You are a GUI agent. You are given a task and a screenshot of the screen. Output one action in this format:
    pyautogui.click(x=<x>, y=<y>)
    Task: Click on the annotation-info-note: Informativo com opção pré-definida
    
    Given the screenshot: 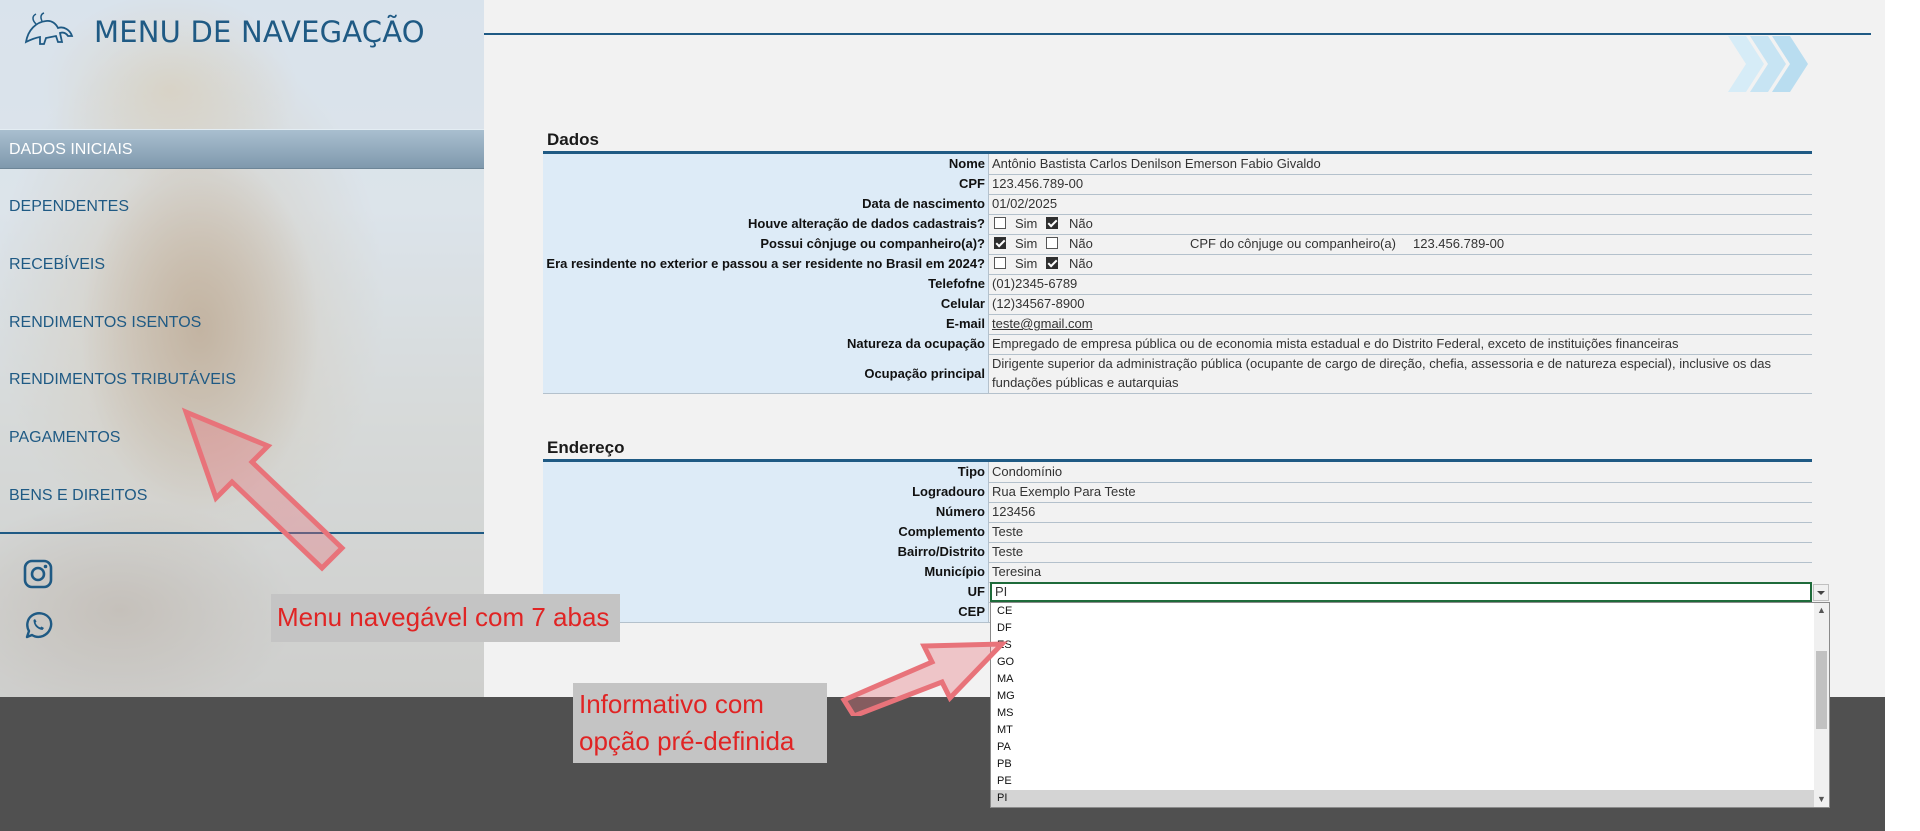 What is the action you would take?
    pyautogui.click(x=700, y=723)
    